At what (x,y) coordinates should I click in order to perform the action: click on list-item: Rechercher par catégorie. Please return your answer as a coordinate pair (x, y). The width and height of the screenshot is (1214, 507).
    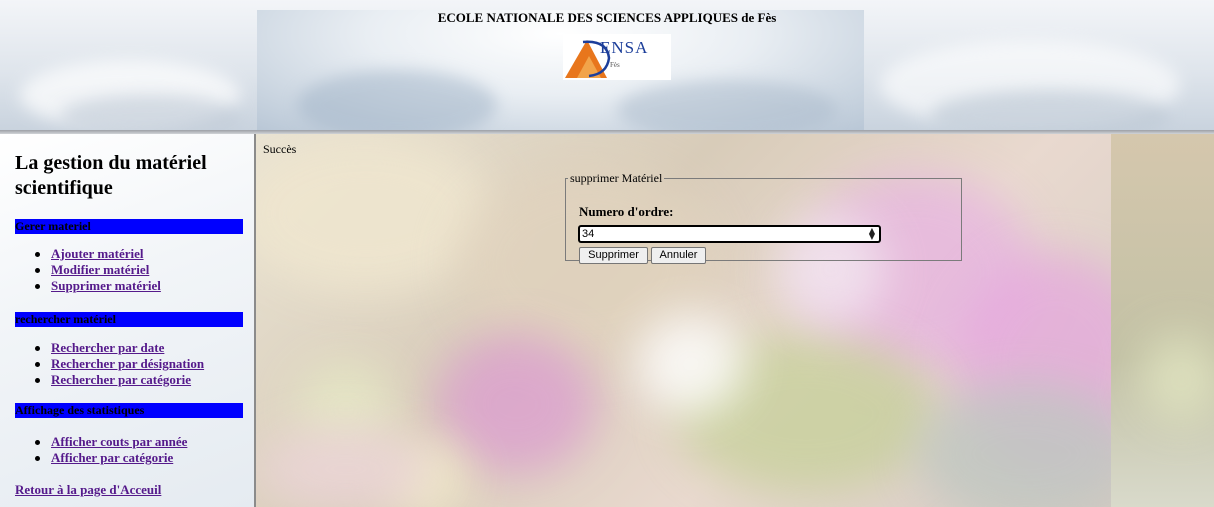
    Looking at the image, I should click on (119, 380).